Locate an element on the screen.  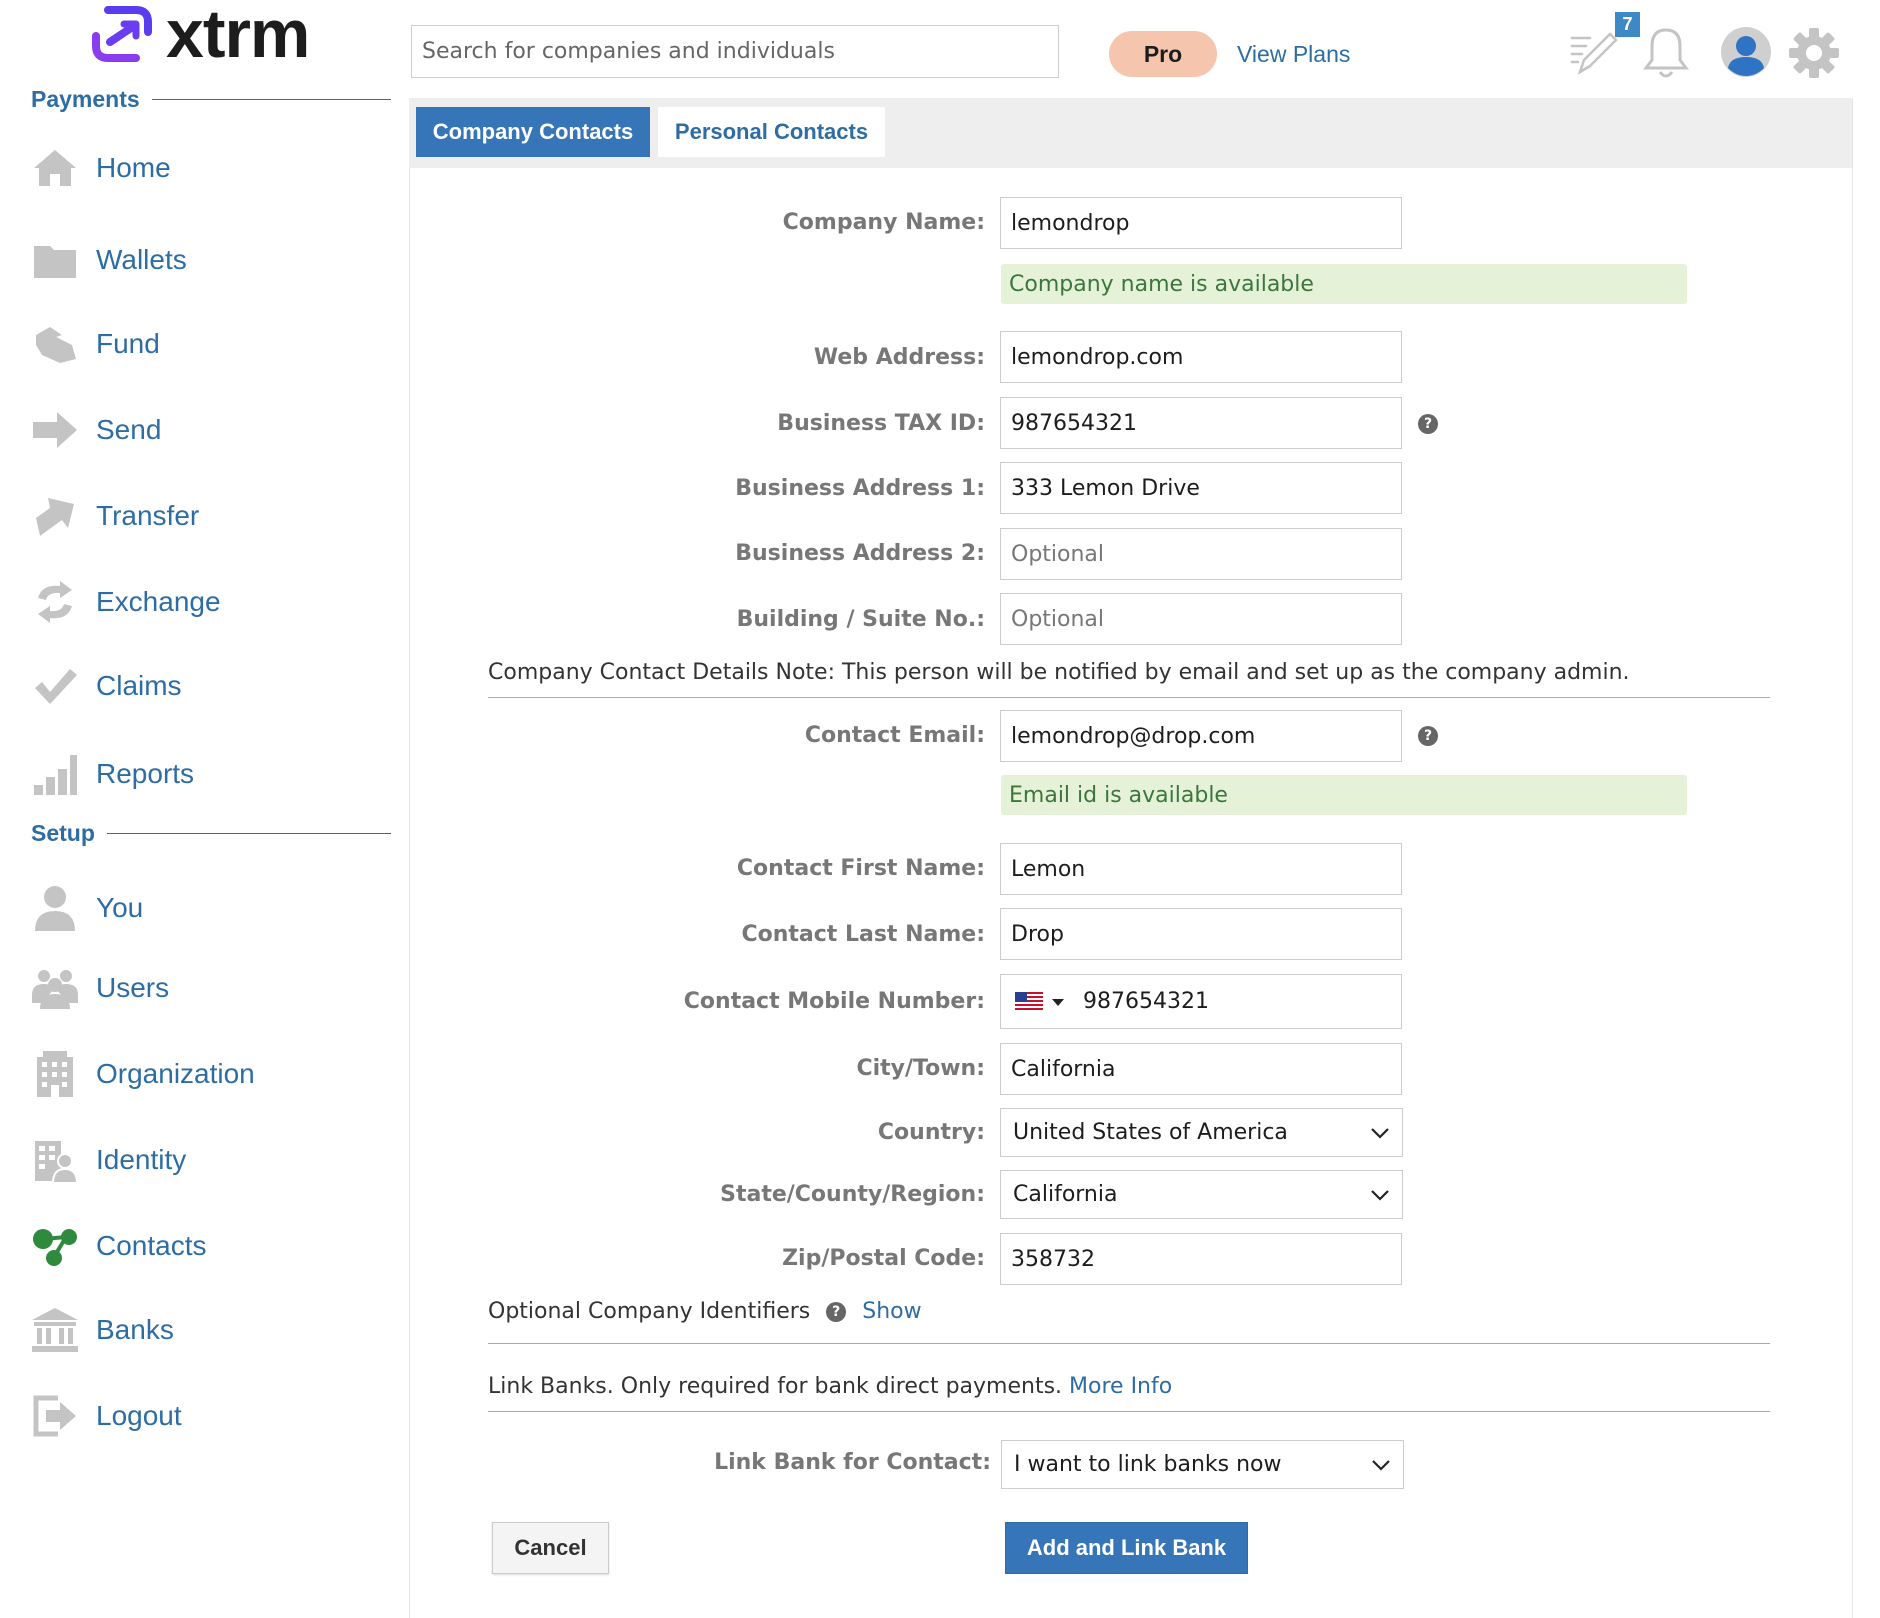
contact-email-input is located at coordinates (1201, 736).